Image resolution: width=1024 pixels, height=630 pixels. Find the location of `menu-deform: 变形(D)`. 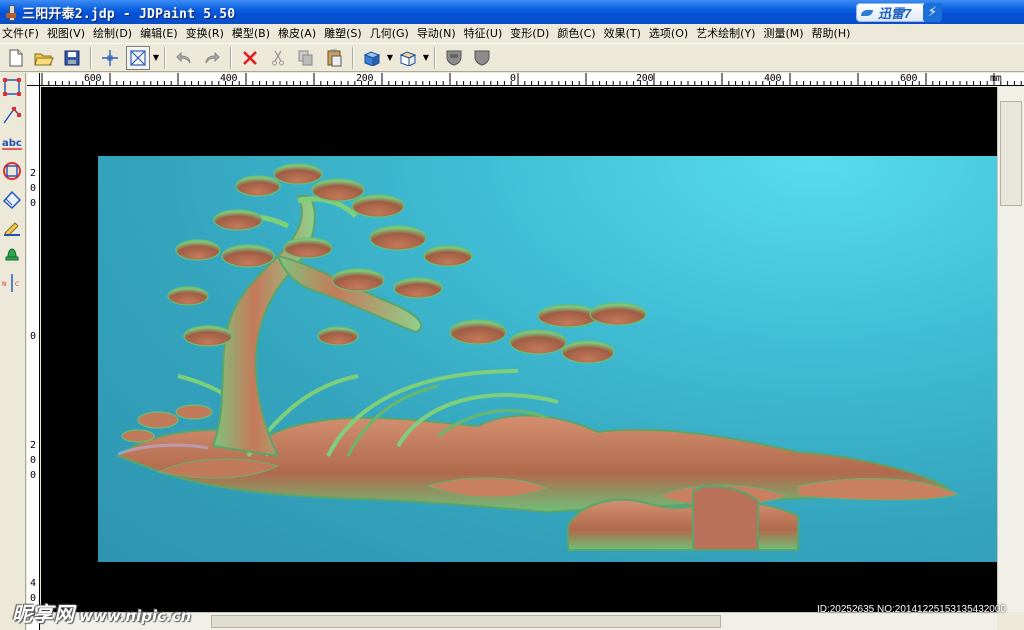

menu-deform: 变形(D) is located at coordinates (532, 33).